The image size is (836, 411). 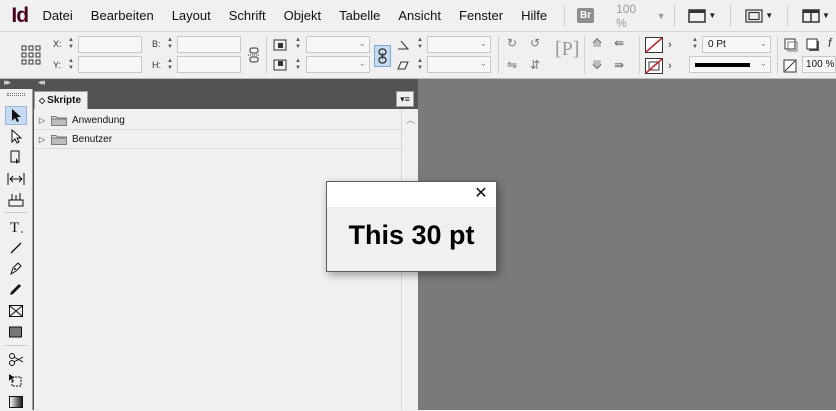 What do you see at coordinates (61, 100) in the screenshot?
I see `tab-skripte: ◇ Skripte` at bounding box center [61, 100].